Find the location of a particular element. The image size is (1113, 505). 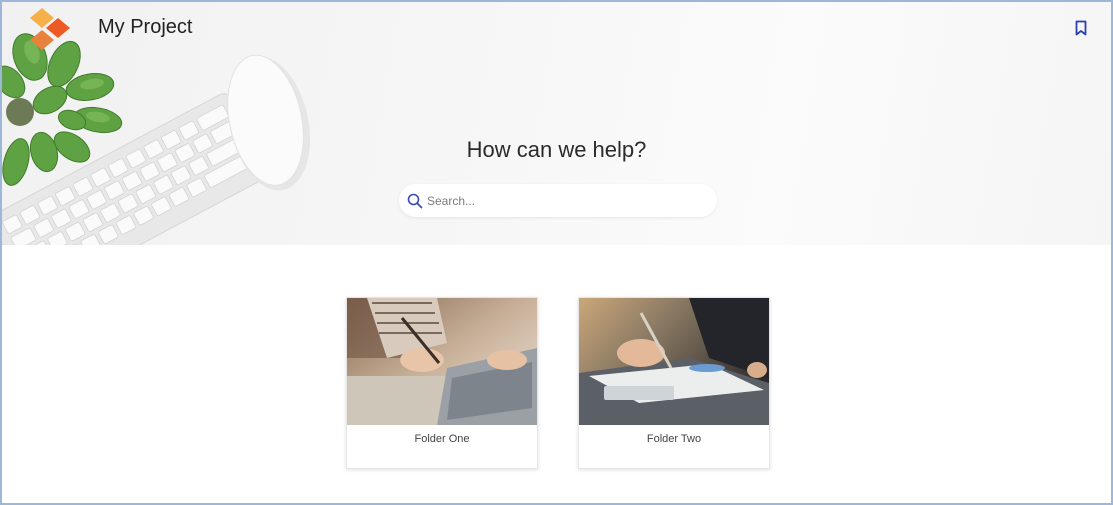

project-title: My Project is located at coordinates (145, 27).